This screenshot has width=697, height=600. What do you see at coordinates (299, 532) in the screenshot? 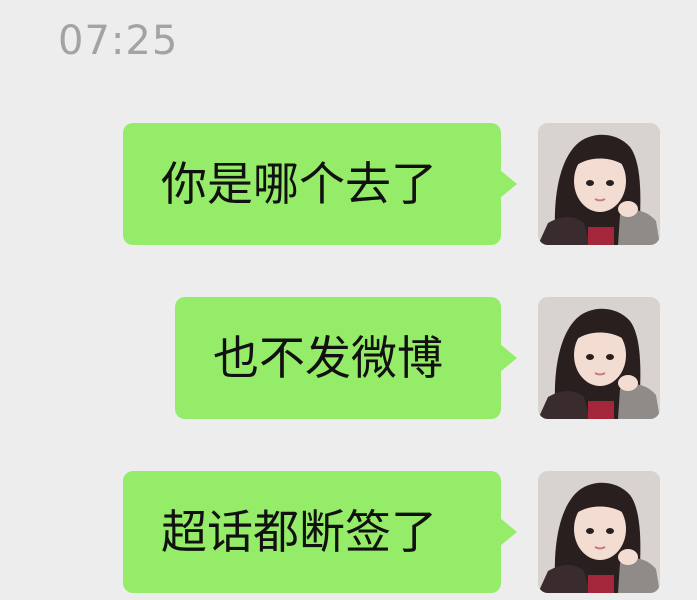
I see `message-text: 超话都断签了` at bounding box center [299, 532].